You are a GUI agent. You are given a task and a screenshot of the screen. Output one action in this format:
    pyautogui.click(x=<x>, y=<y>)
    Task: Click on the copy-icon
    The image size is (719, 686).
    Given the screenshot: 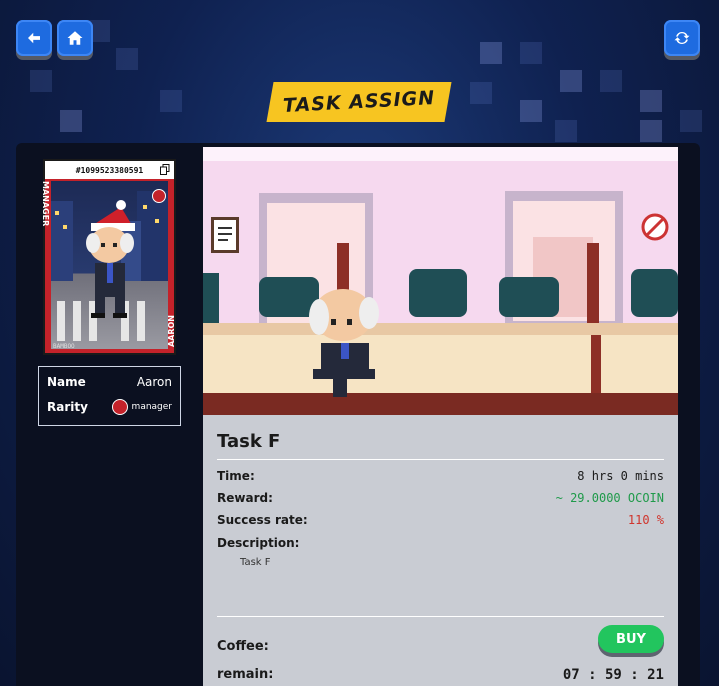 What is the action you would take?
    pyautogui.click(x=165, y=169)
    